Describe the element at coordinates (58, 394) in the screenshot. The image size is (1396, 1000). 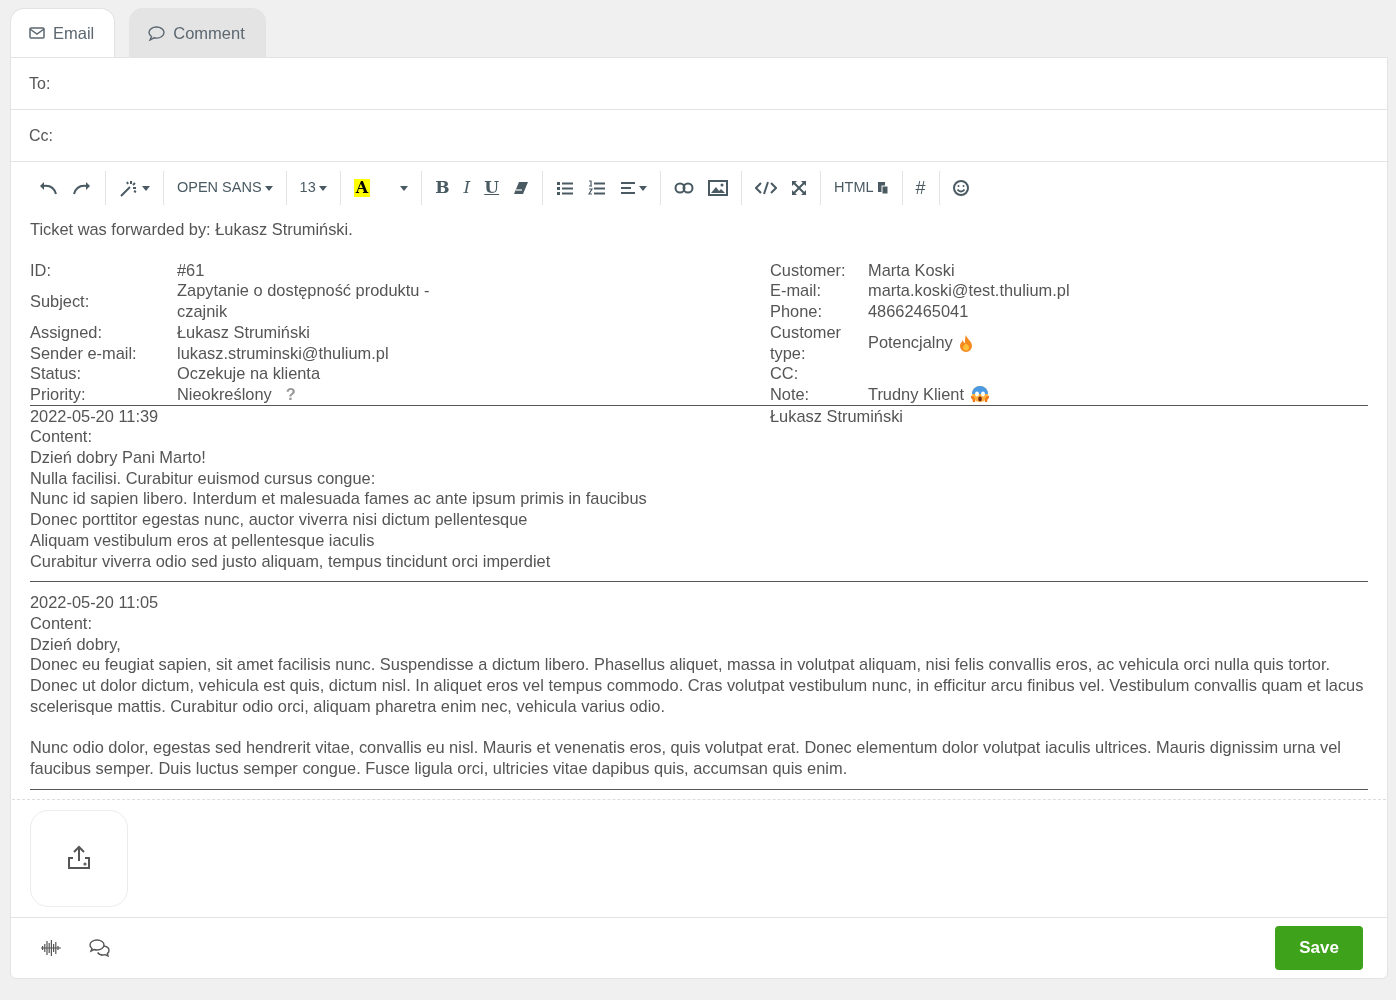
I see `info-label: Priority:` at that location.